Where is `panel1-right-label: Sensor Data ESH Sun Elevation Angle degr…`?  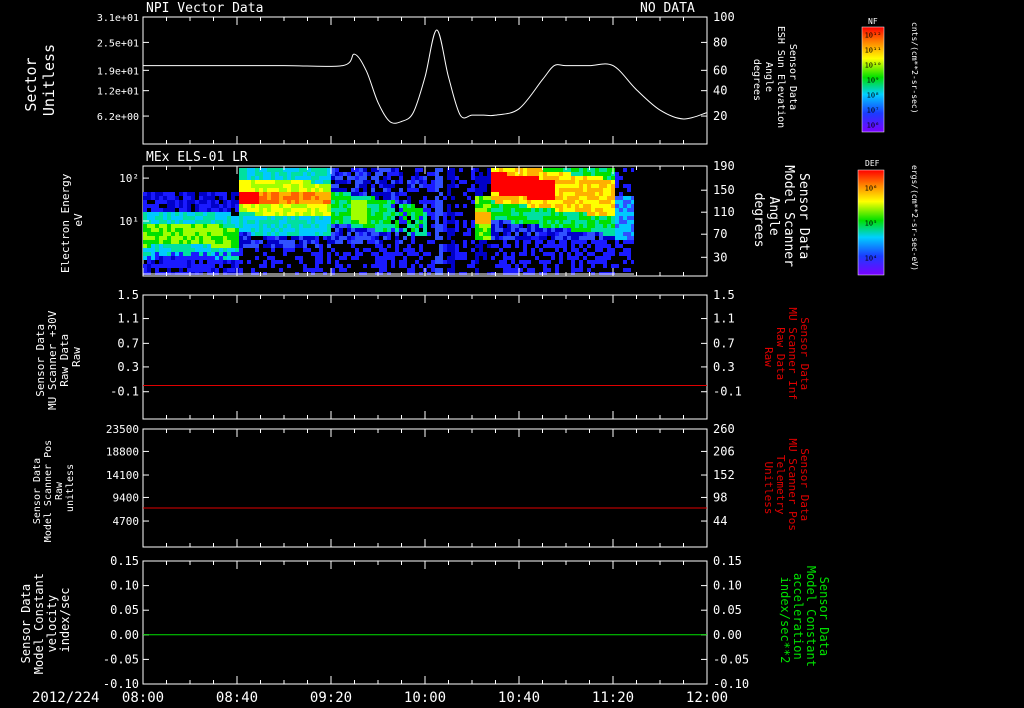 panel1-right-label: Sensor Data ESH Sun Elevation Angle degr… is located at coordinates (774, 80).